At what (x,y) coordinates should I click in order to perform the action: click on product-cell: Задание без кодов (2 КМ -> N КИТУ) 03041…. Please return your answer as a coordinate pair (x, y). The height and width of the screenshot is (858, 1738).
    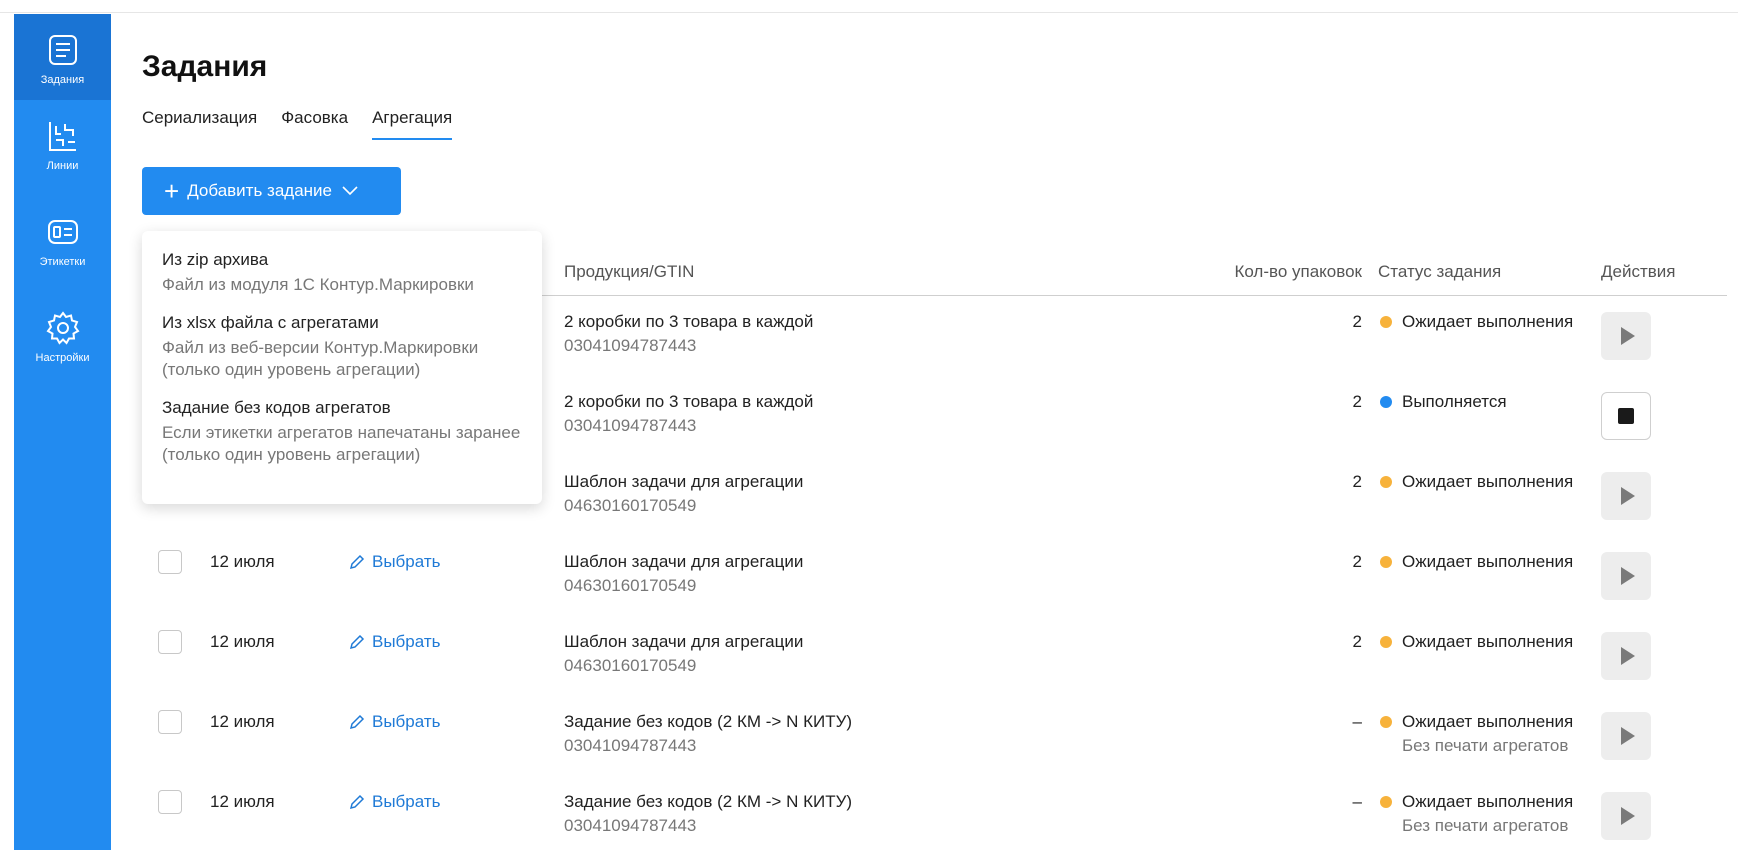
    Looking at the image, I should click on (708, 814).